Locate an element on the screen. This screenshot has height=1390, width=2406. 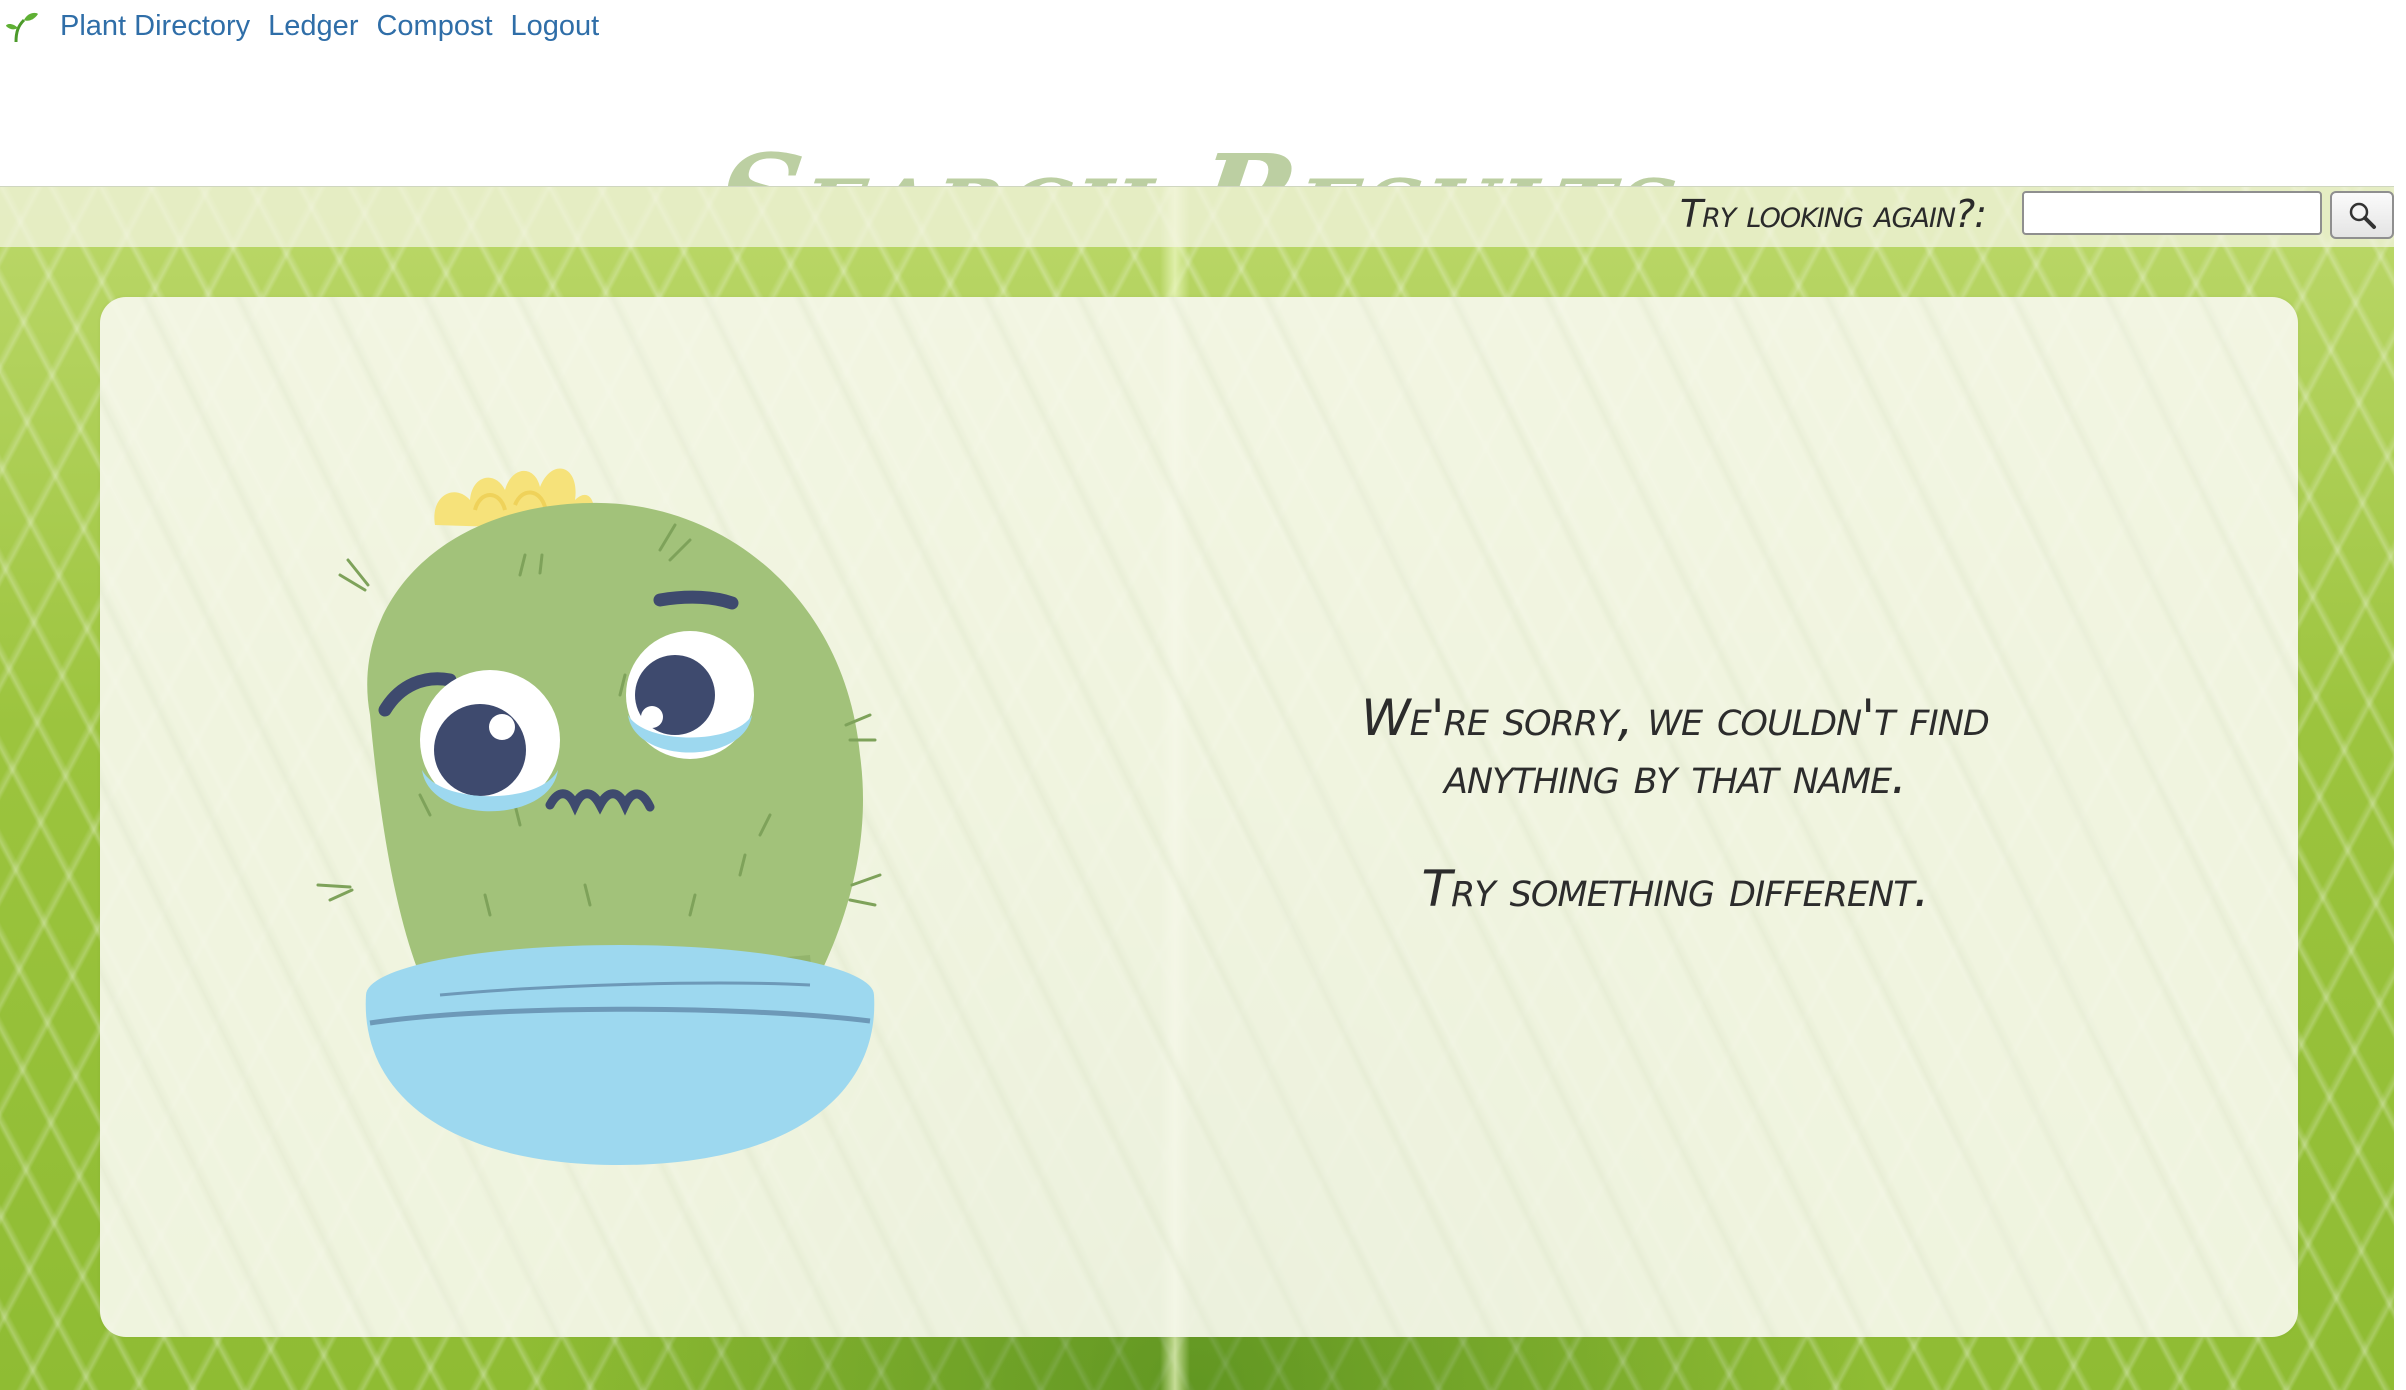
message-line-2: anything by that name. is located at coordinates (1675, 775).